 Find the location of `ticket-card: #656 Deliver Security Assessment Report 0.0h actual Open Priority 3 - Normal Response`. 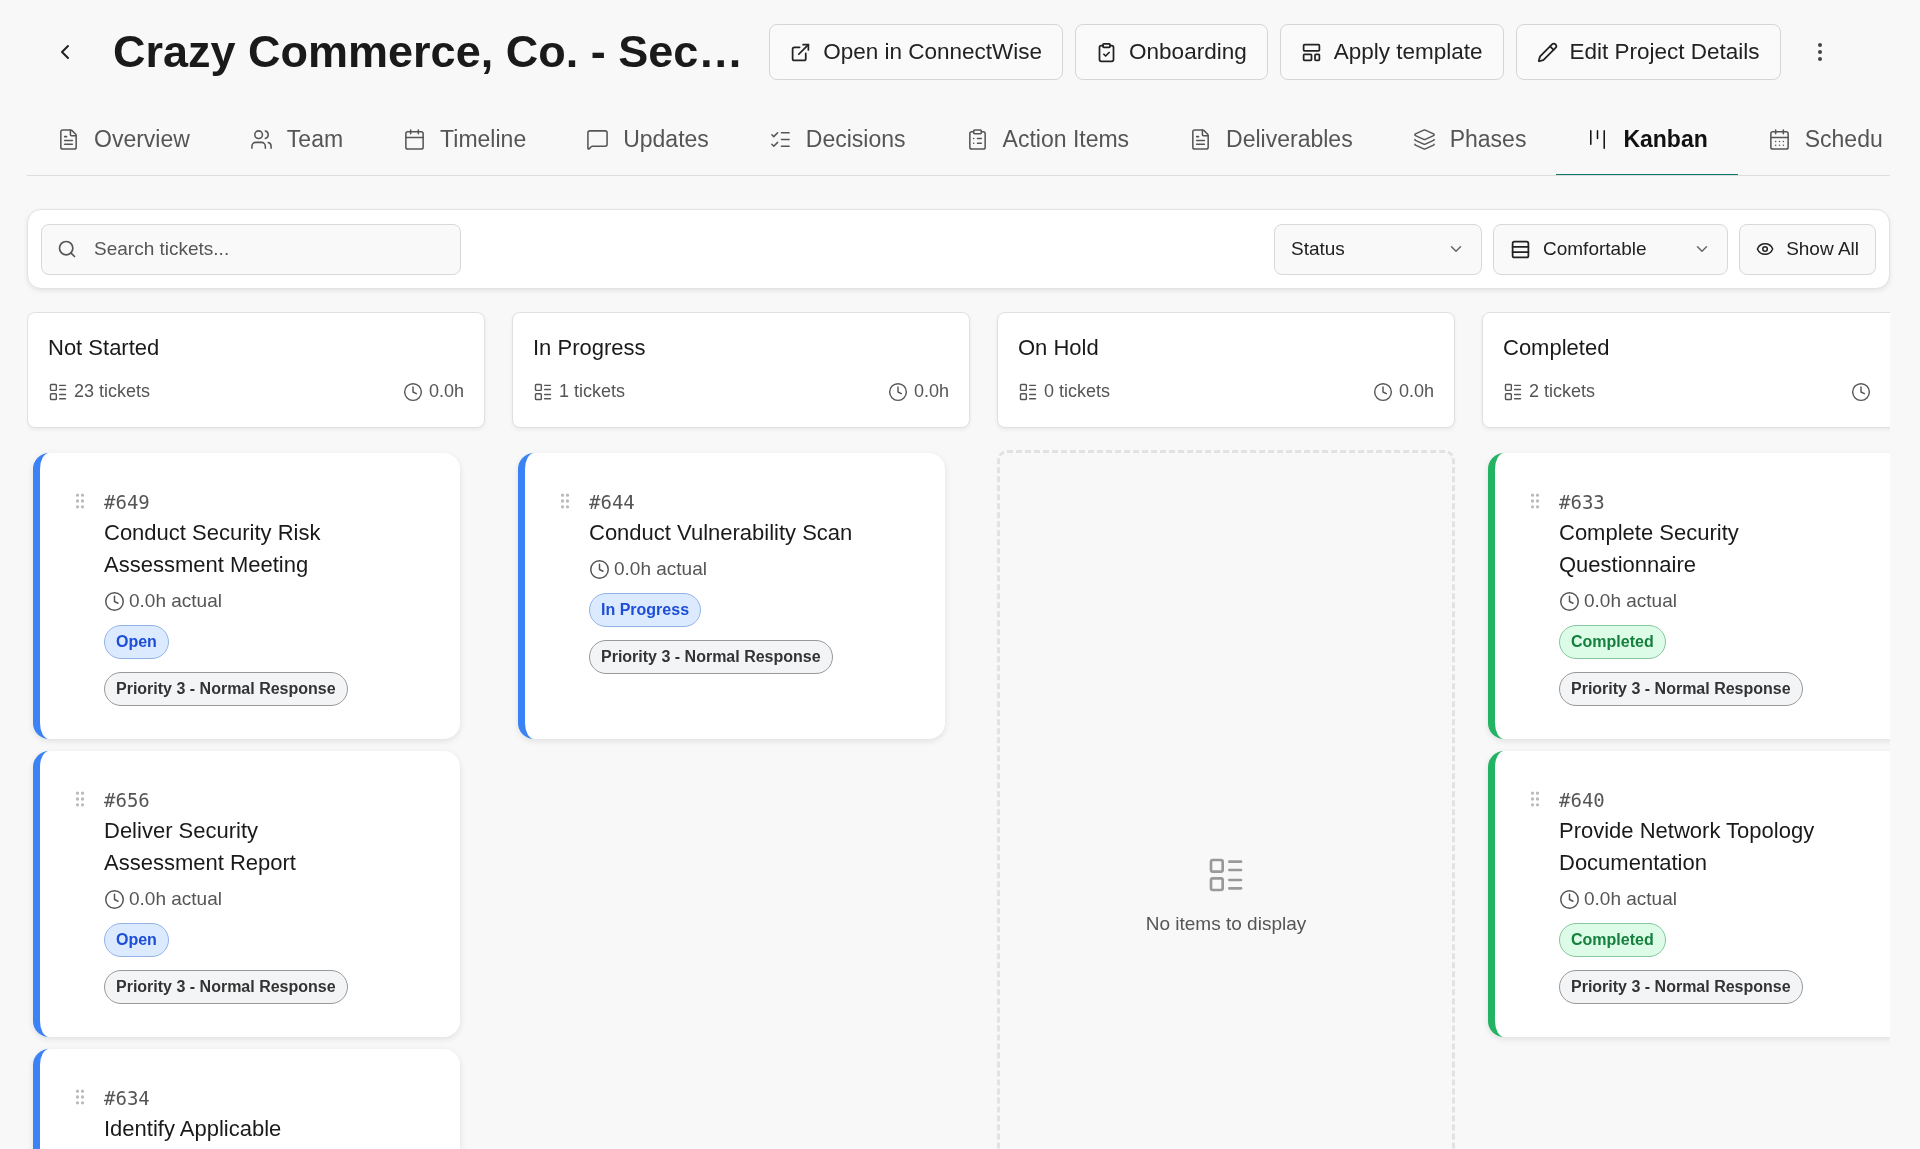

ticket-card: #656 Deliver Security Assessment Report 0.0h actual Open Priority 3 - Normal Response is located at coordinates (246, 894).